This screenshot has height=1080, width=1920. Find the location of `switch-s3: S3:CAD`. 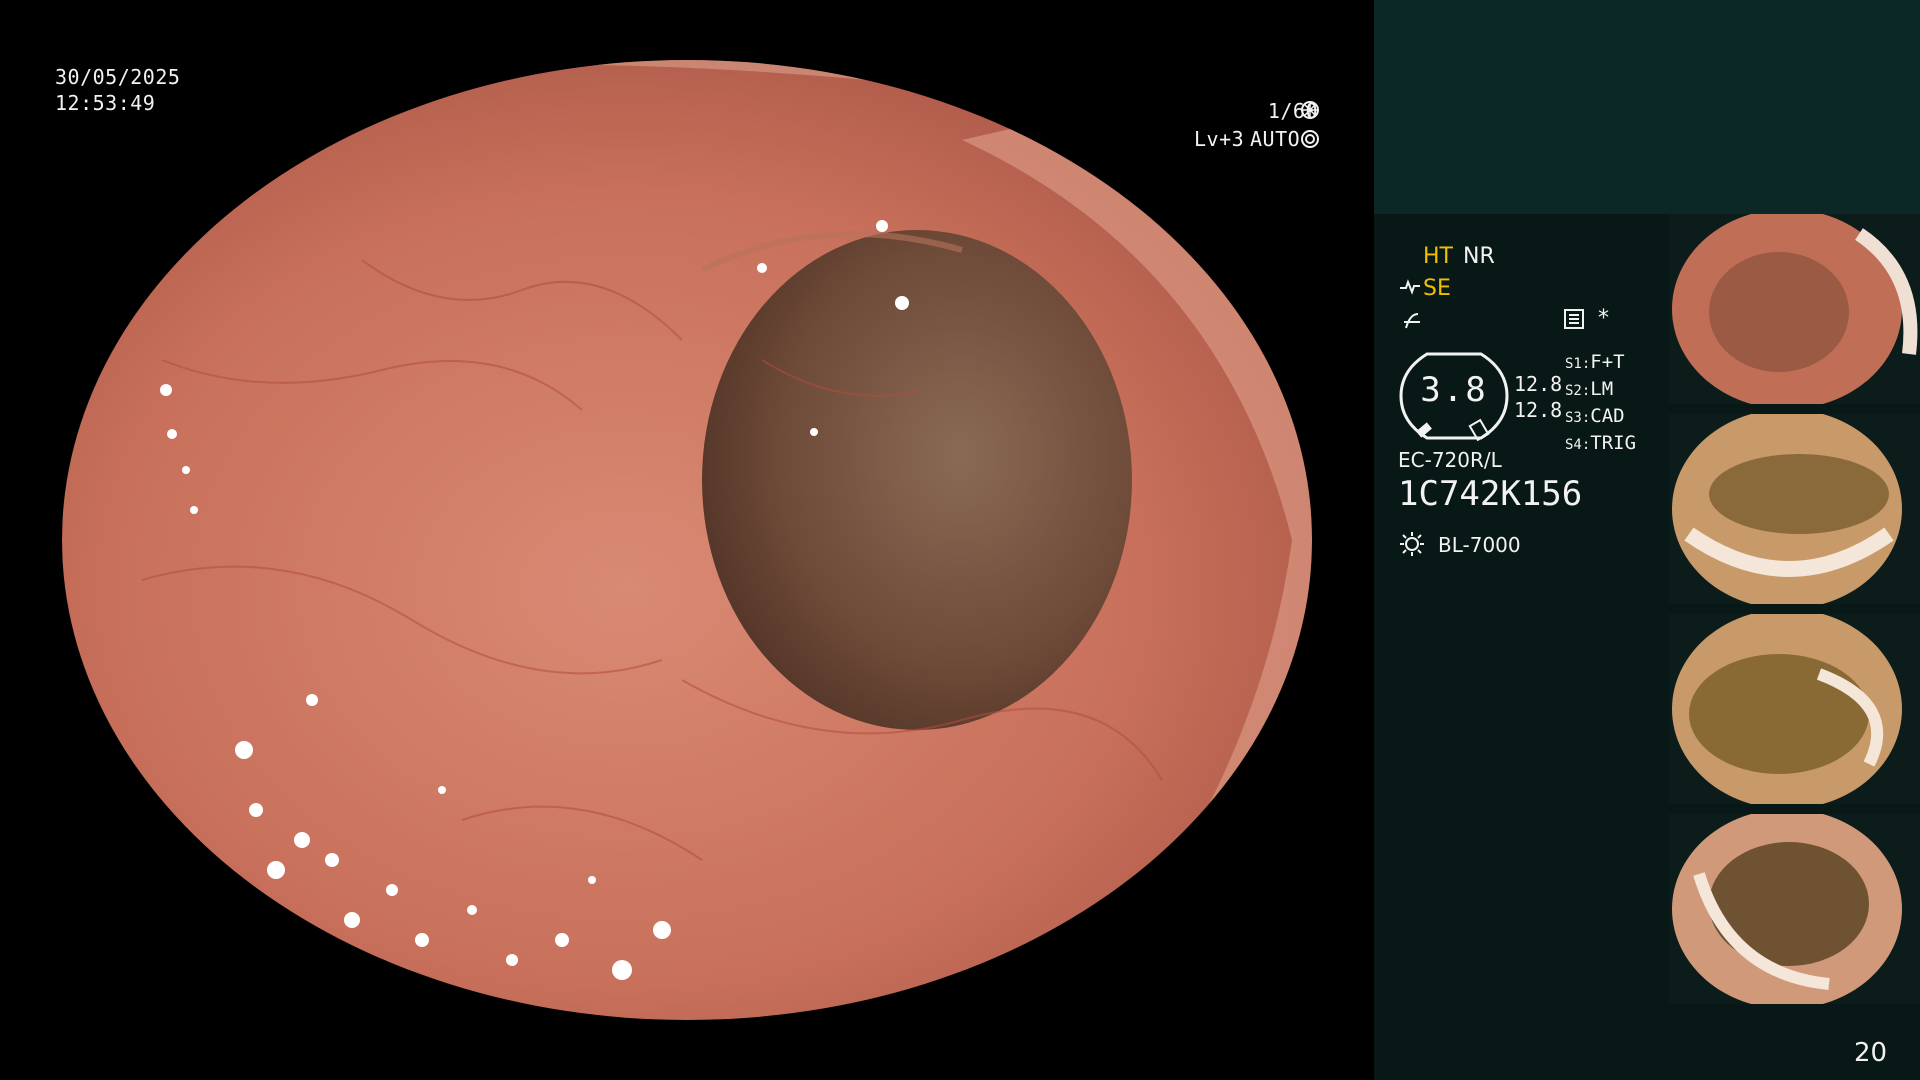

switch-s3: S3:CAD is located at coordinates (1595, 416).